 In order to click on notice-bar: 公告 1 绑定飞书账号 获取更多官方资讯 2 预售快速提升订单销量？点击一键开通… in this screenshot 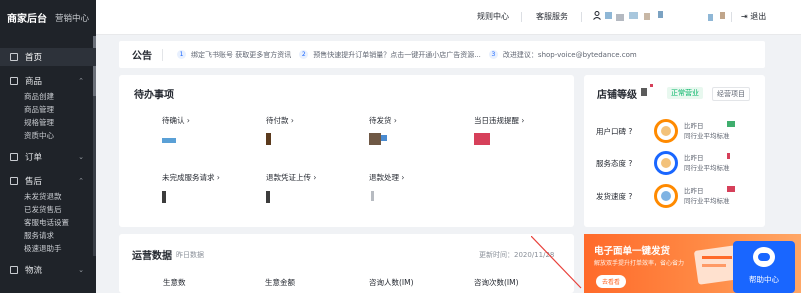, I will do `click(442, 54)`.